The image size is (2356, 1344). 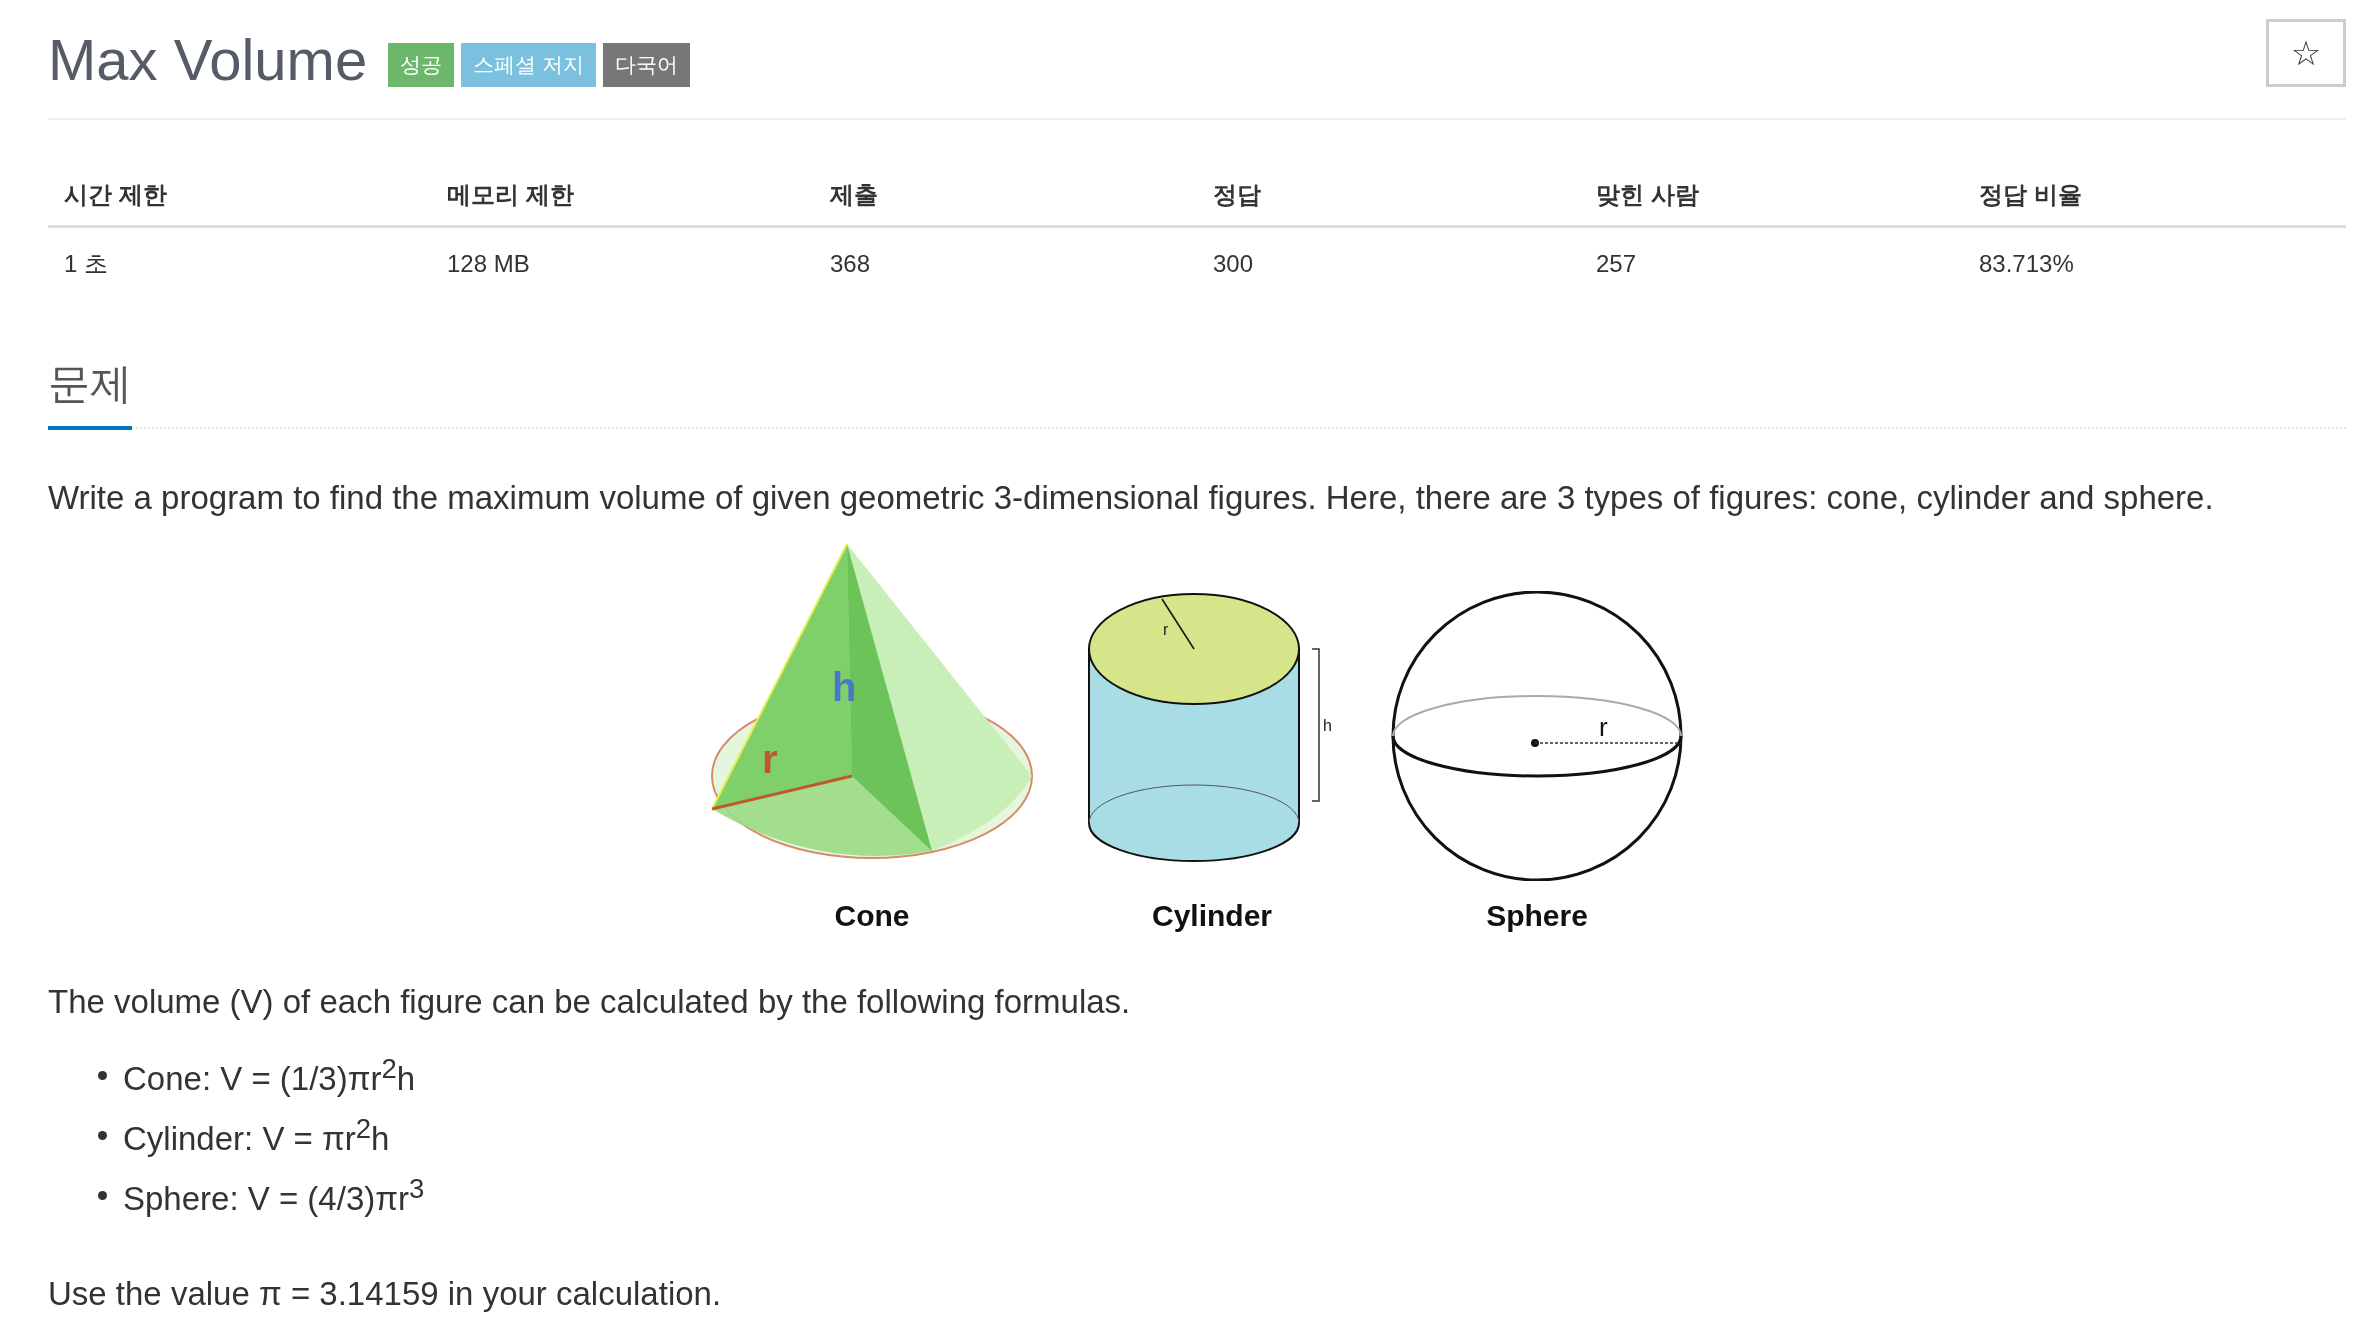 I want to click on formula-text: Sphere: V = (4/3)πr$^{3}$, so click(x=274, y=1195).